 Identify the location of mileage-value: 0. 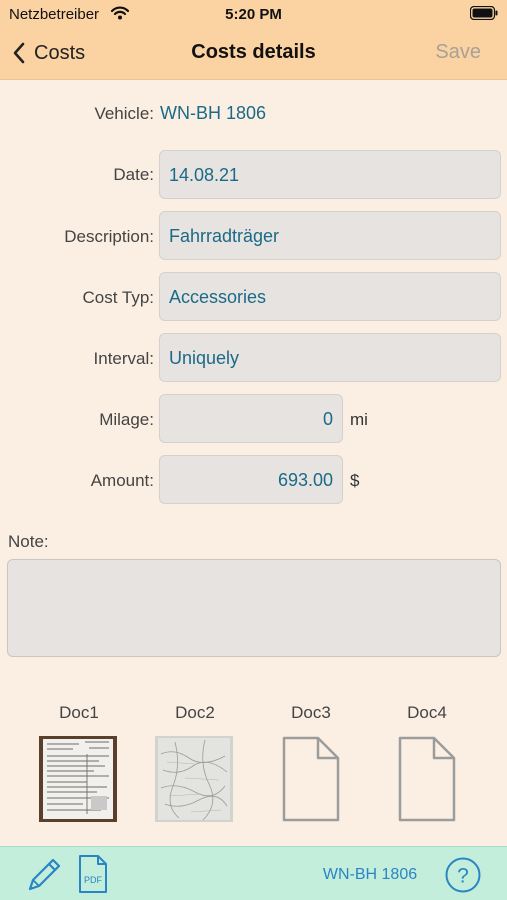
(327, 419).